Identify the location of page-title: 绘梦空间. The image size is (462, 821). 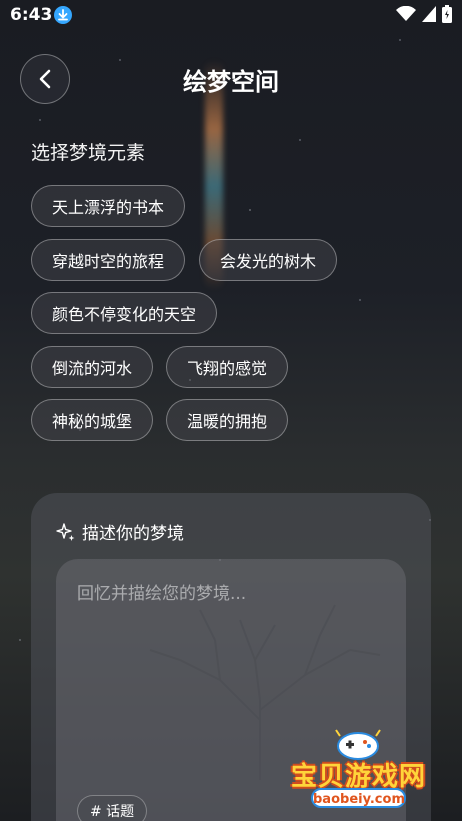
(231, 82).